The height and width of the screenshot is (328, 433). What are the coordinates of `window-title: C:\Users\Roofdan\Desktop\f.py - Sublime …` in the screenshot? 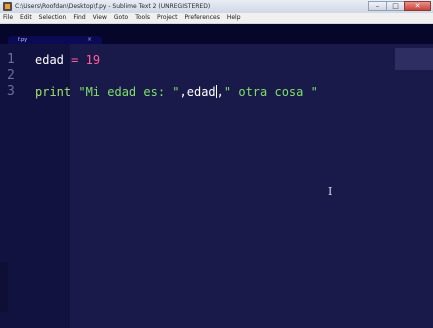 It's located at (113, 6).